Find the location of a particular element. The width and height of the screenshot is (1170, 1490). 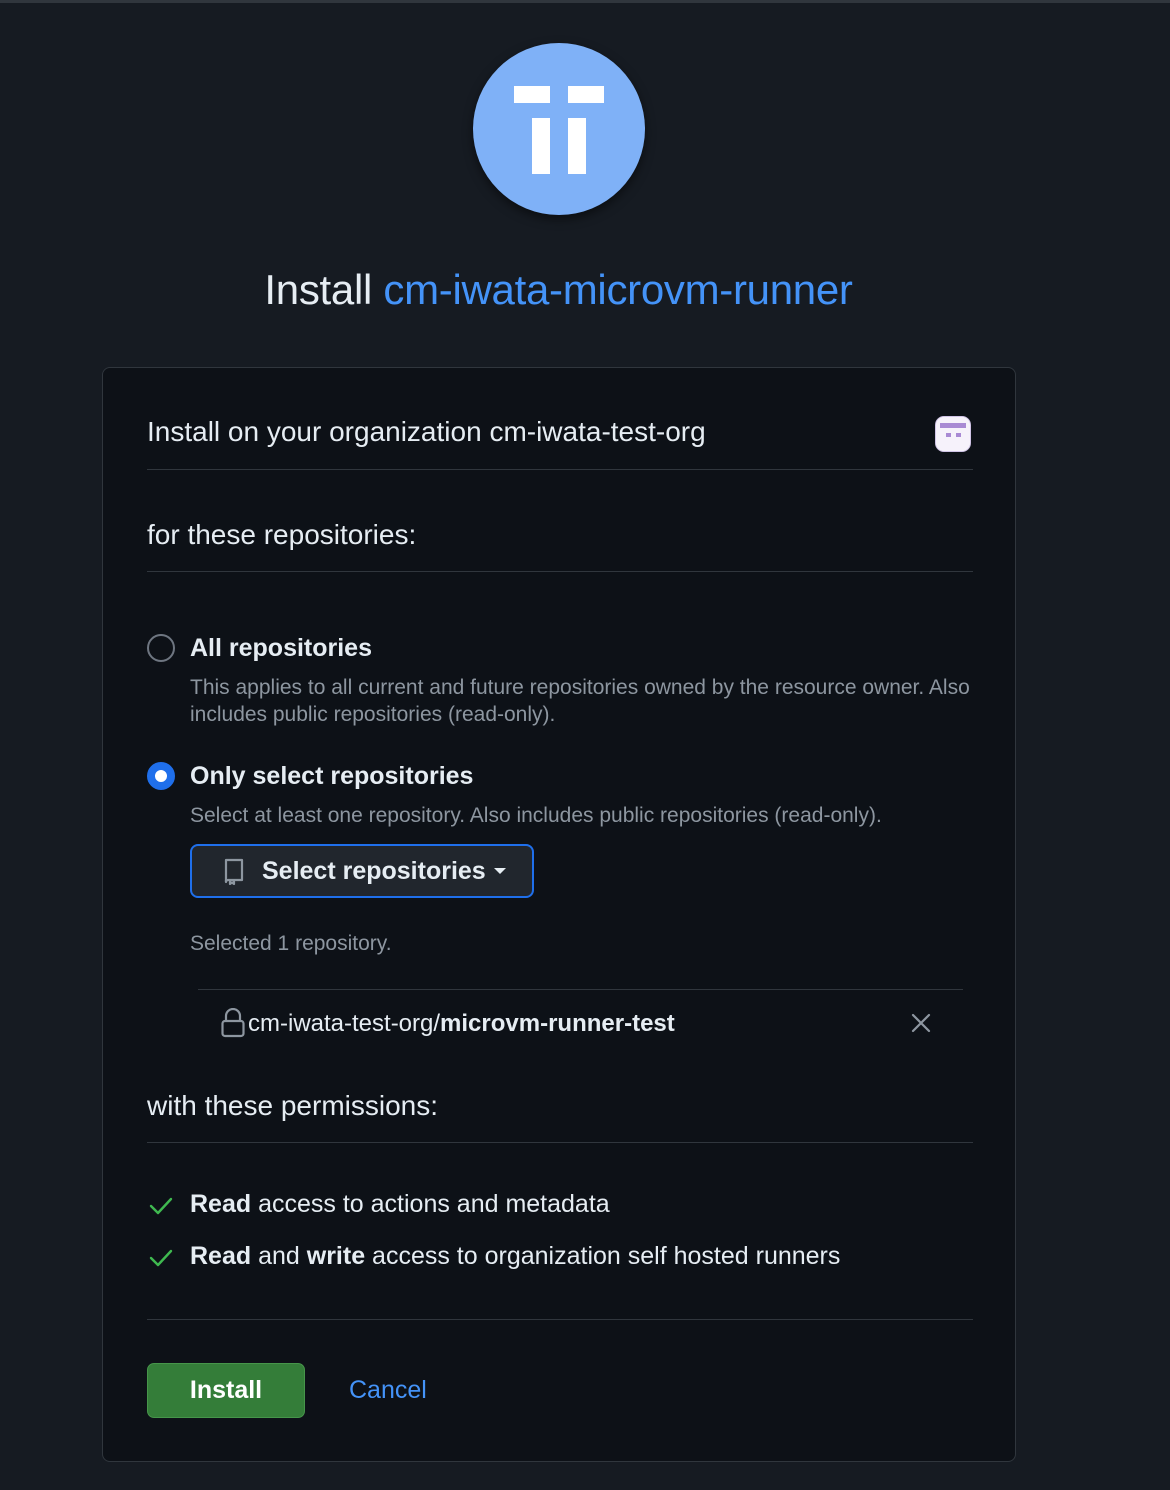

x-icon is located at coordinates (921, 1023).